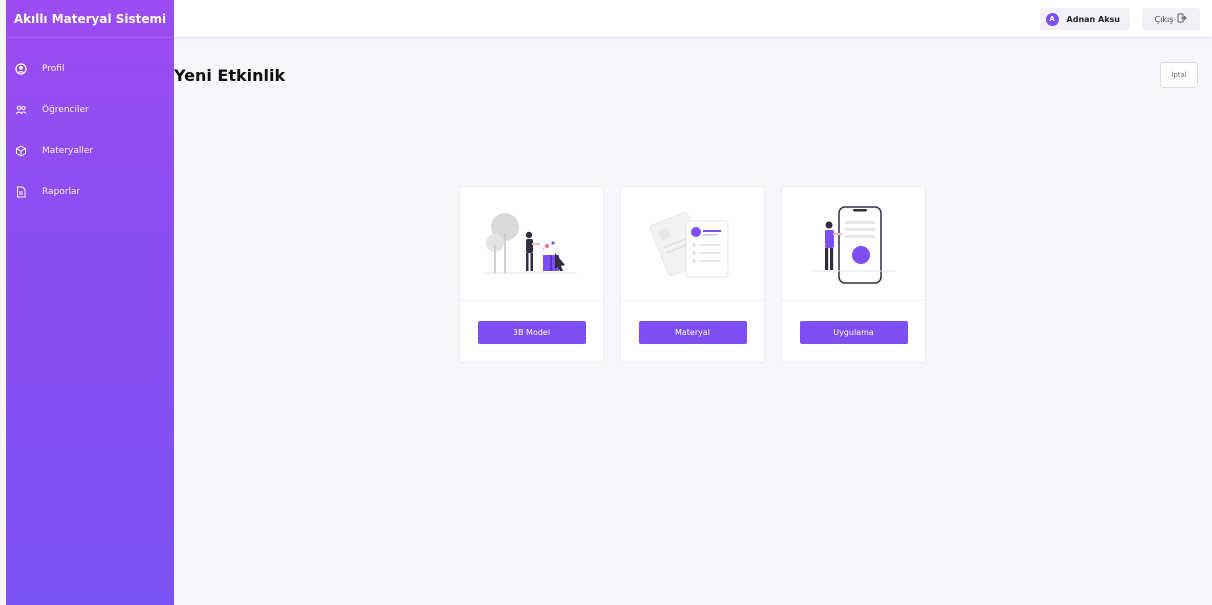  I want to click on card-button-wrap: Materyal, so click(692, 322).